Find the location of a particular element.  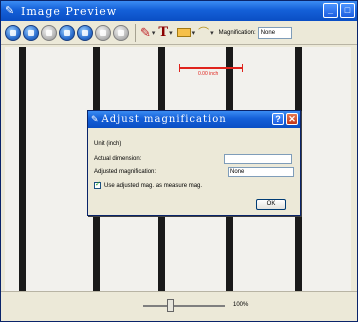

adjusted-magnification-label: Adjusted magnification: is located at coordinates (125, 172).